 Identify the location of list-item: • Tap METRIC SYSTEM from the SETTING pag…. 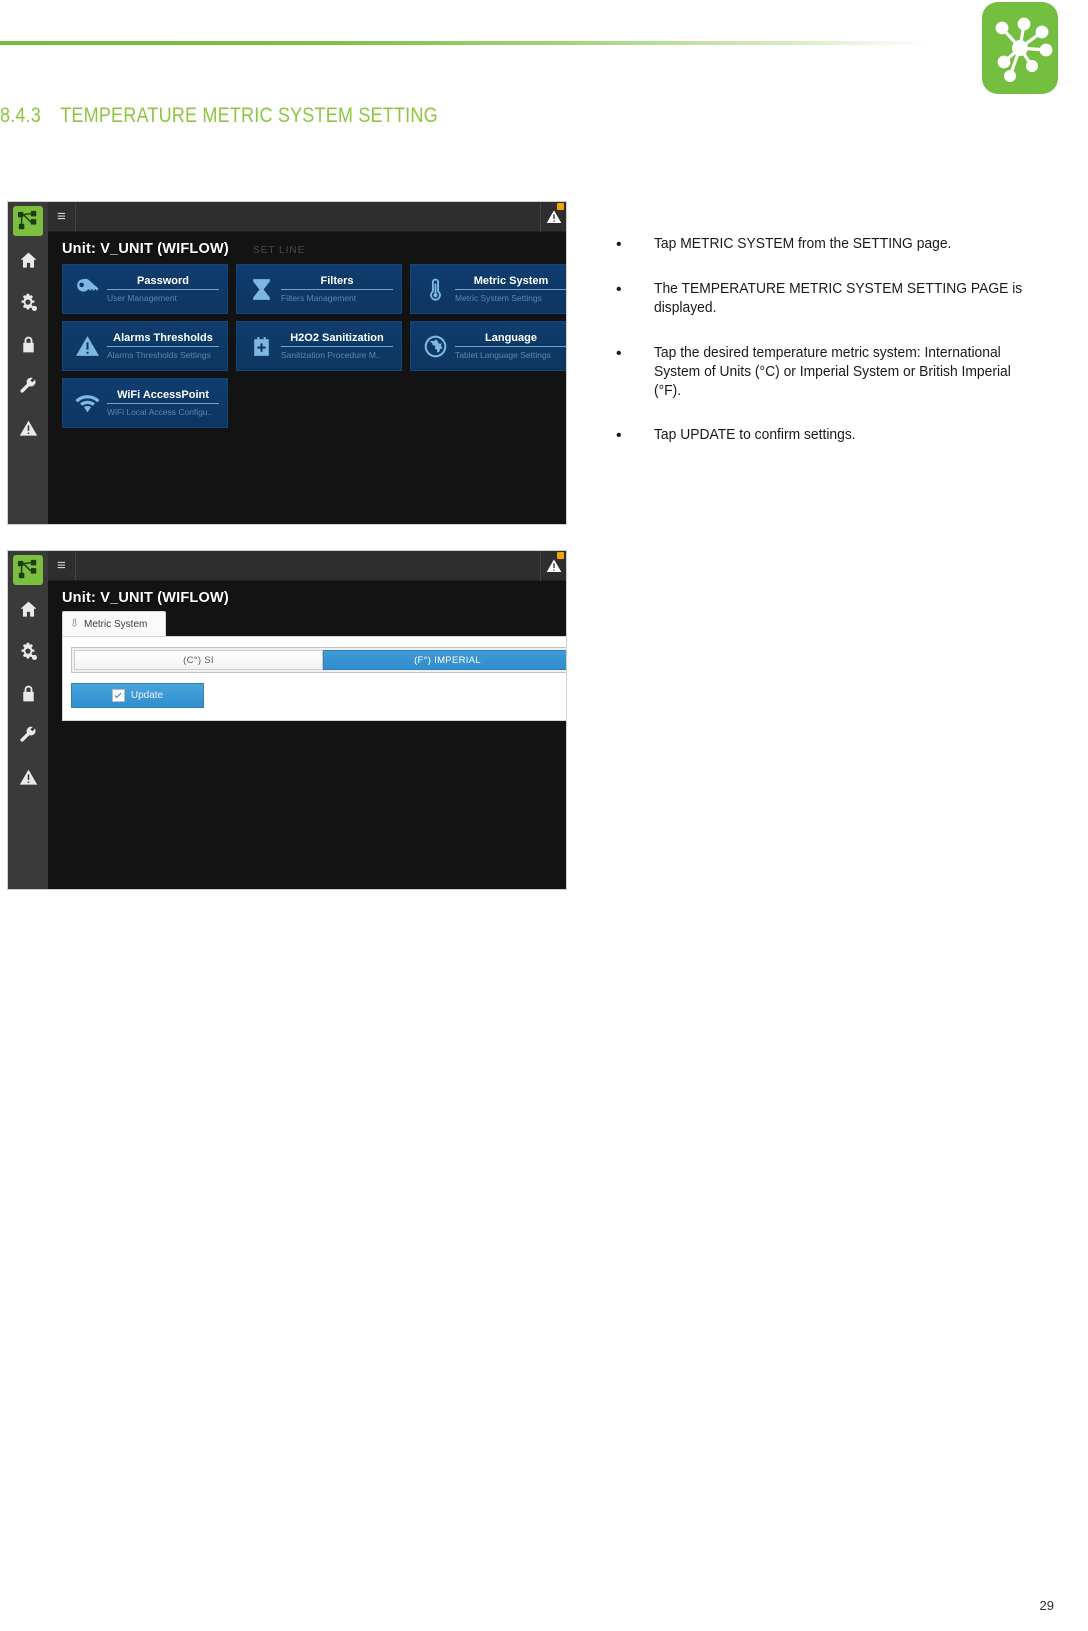
(836, 245).